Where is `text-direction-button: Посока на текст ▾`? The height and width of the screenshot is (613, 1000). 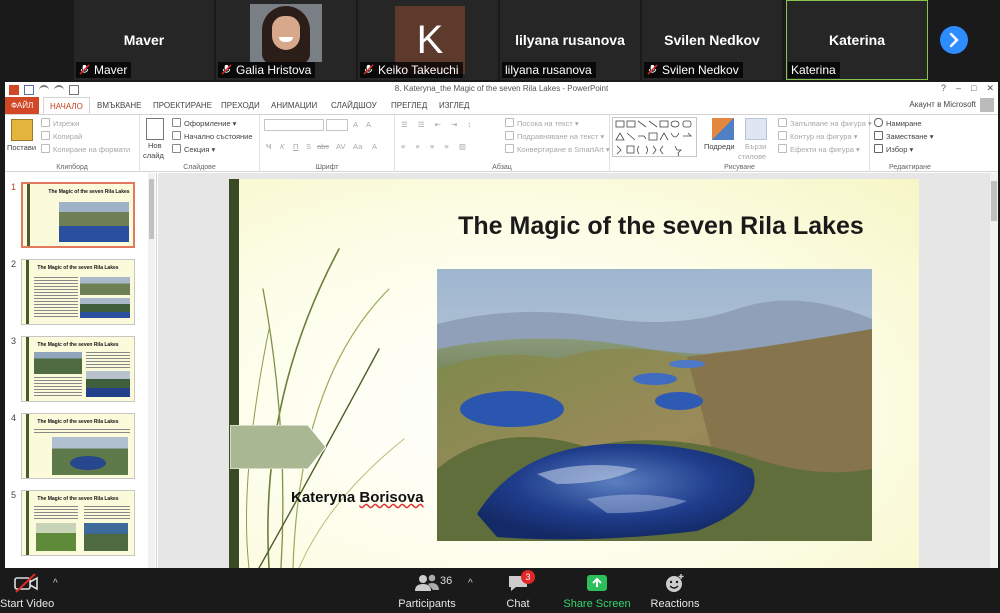
text-direction-button: Посока на текст ▾ is located at coordinates (542, 123).